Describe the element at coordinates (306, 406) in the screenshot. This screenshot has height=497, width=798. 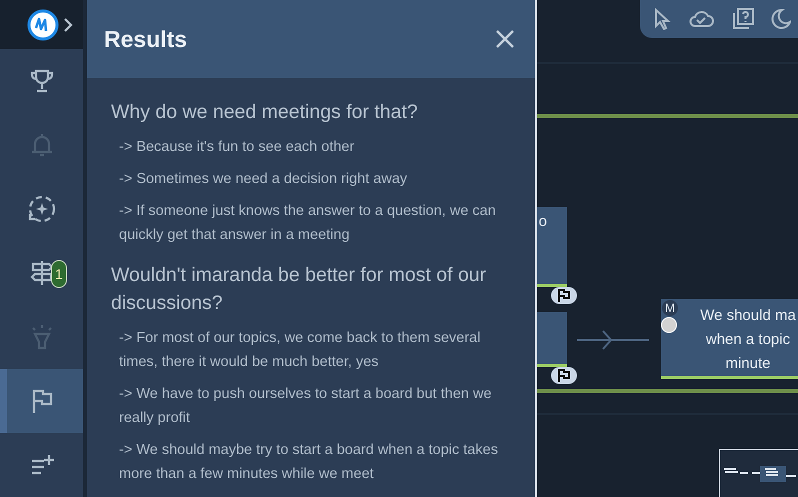
I see `answer-text: -> We have to push ourselves to start a board but then we really profit` at that location.